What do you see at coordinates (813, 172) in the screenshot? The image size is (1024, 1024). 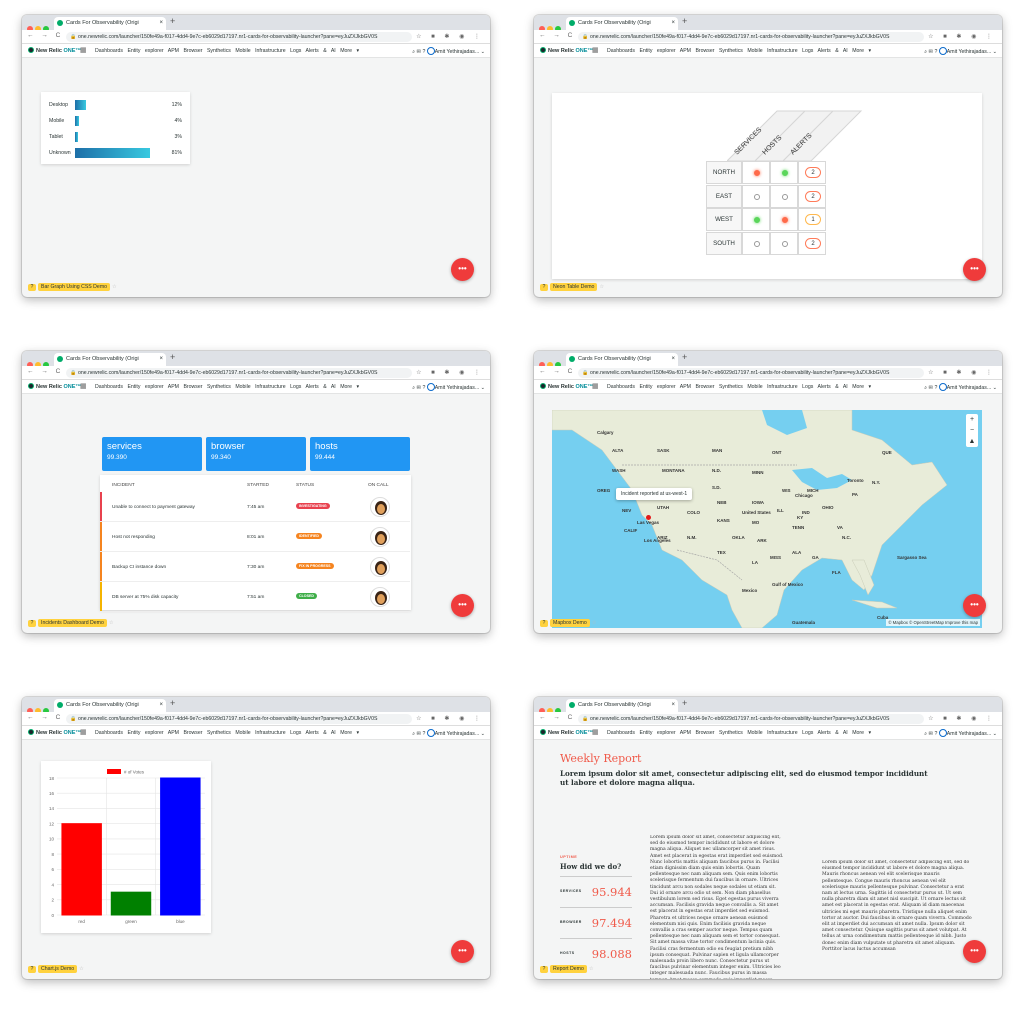 I see `alert-count-badge: 2` at bounding box center [813, 172].